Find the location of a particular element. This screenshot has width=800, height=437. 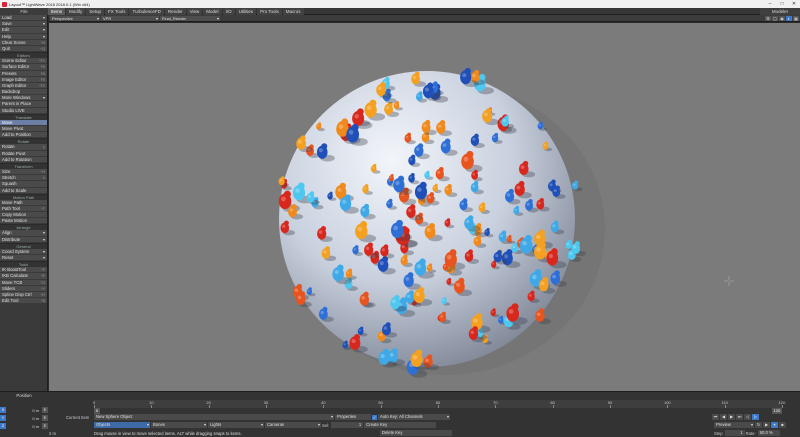

cursor-crosshair-icon is located at coordinates (729, 281).